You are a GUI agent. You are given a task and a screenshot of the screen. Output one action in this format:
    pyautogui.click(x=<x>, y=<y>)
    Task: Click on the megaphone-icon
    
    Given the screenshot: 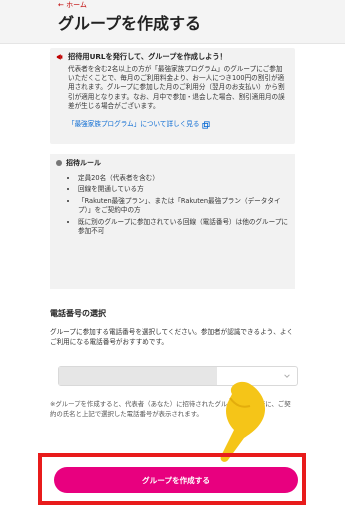 What is the action you would take?
    pyautogui.click(x=59, y=57)
    